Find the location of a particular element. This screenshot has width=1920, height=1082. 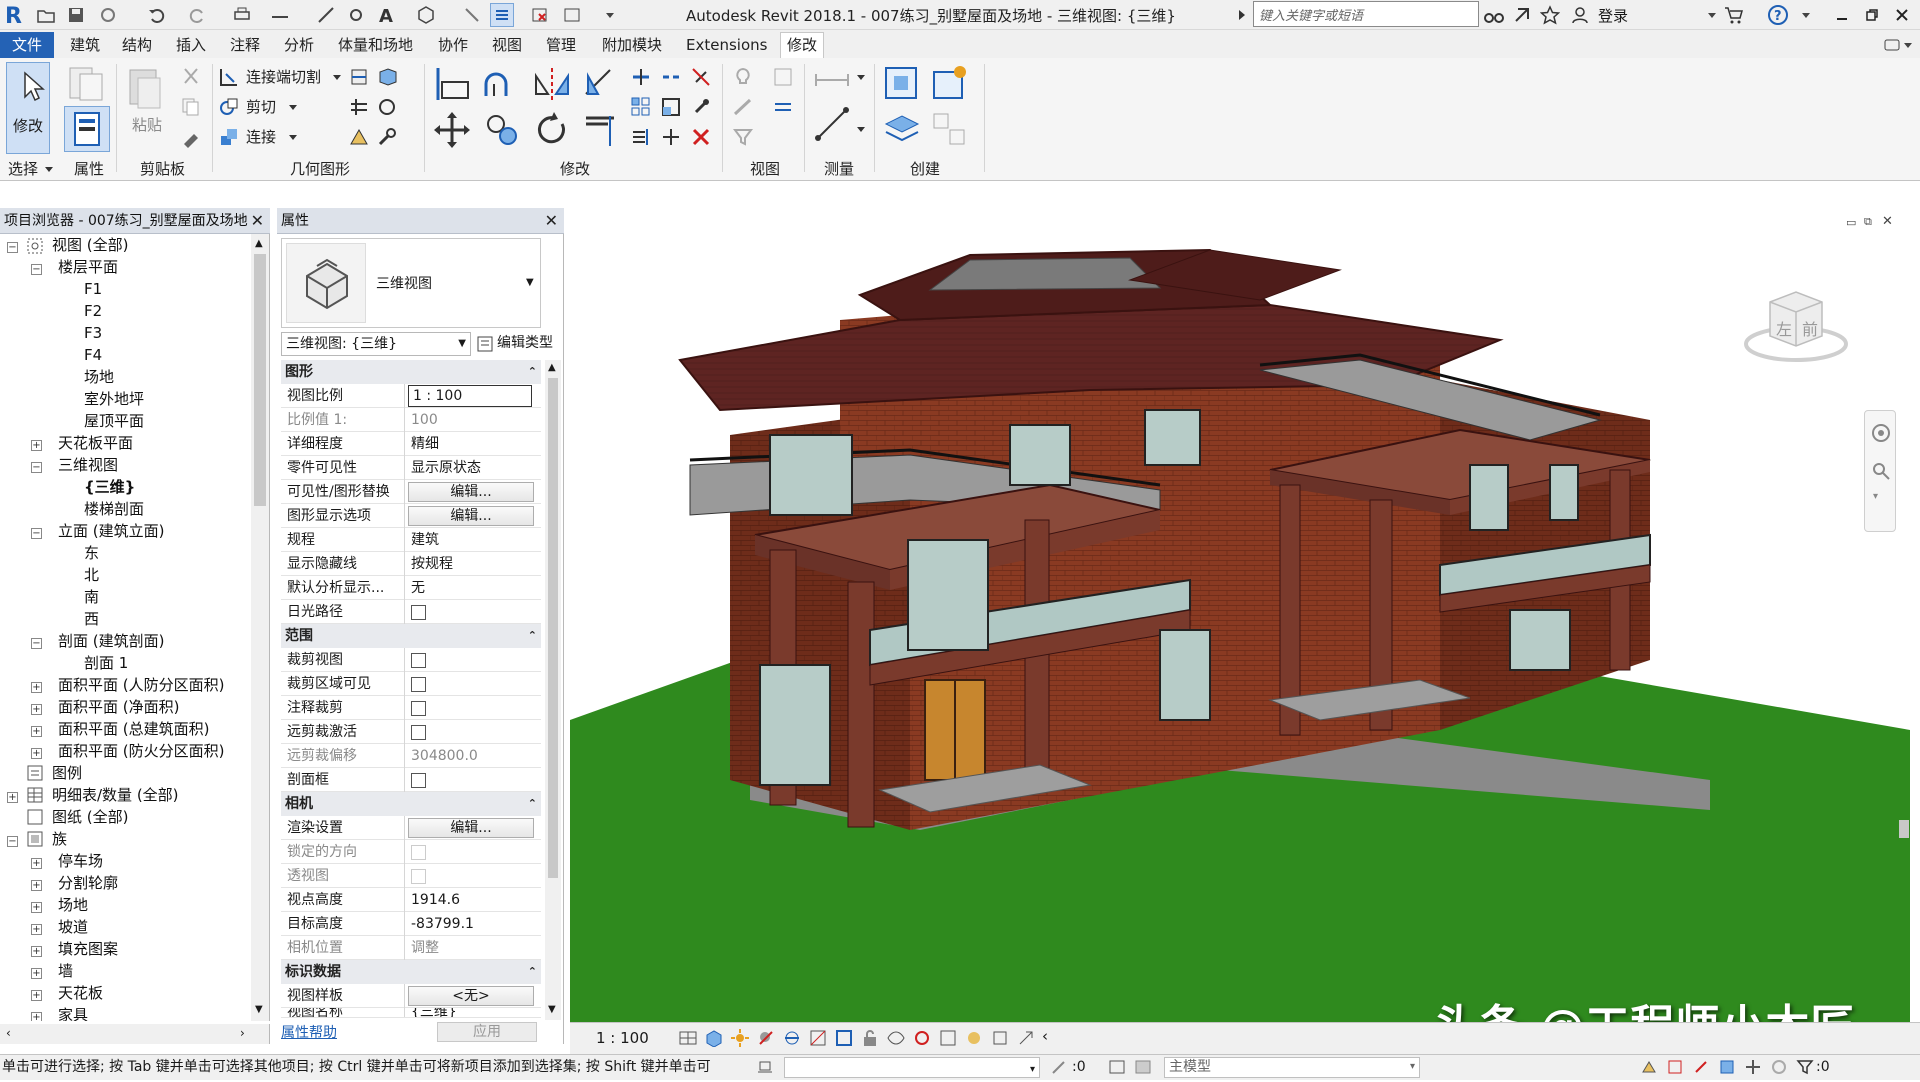

print-icon is located at coordinates (242, 15).